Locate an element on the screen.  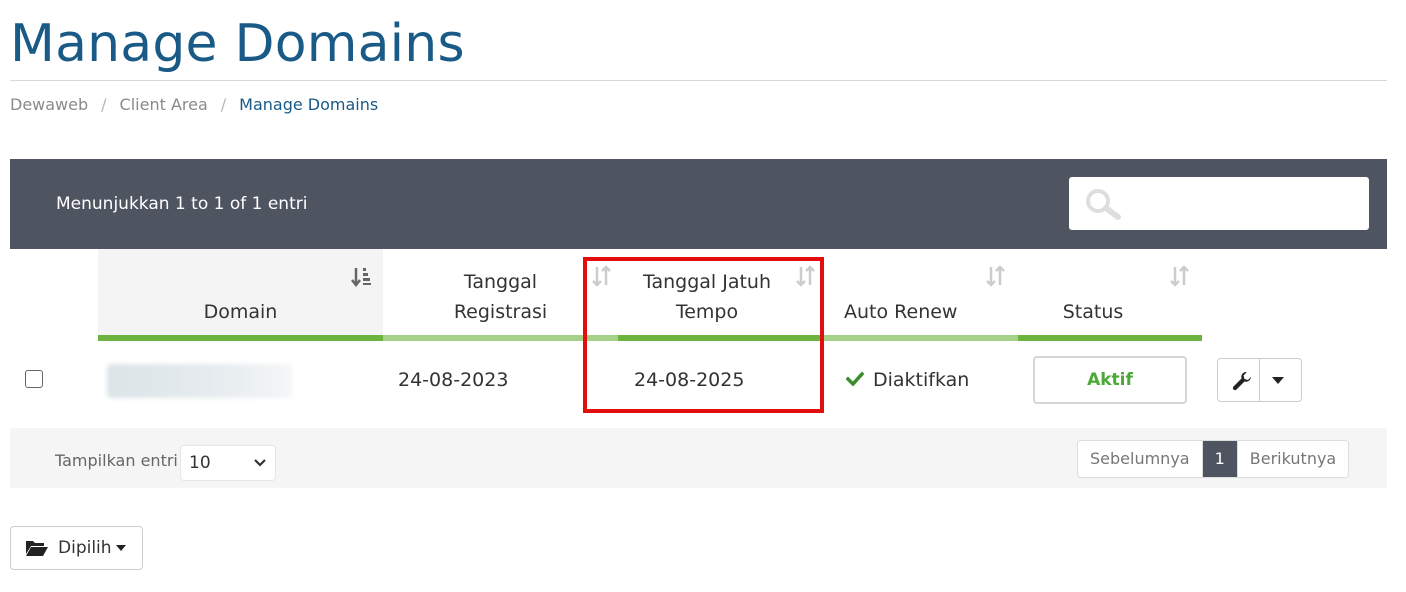
pagination: Sebelumnya 1 Berikutnya is located at coordinates (1213, 459).